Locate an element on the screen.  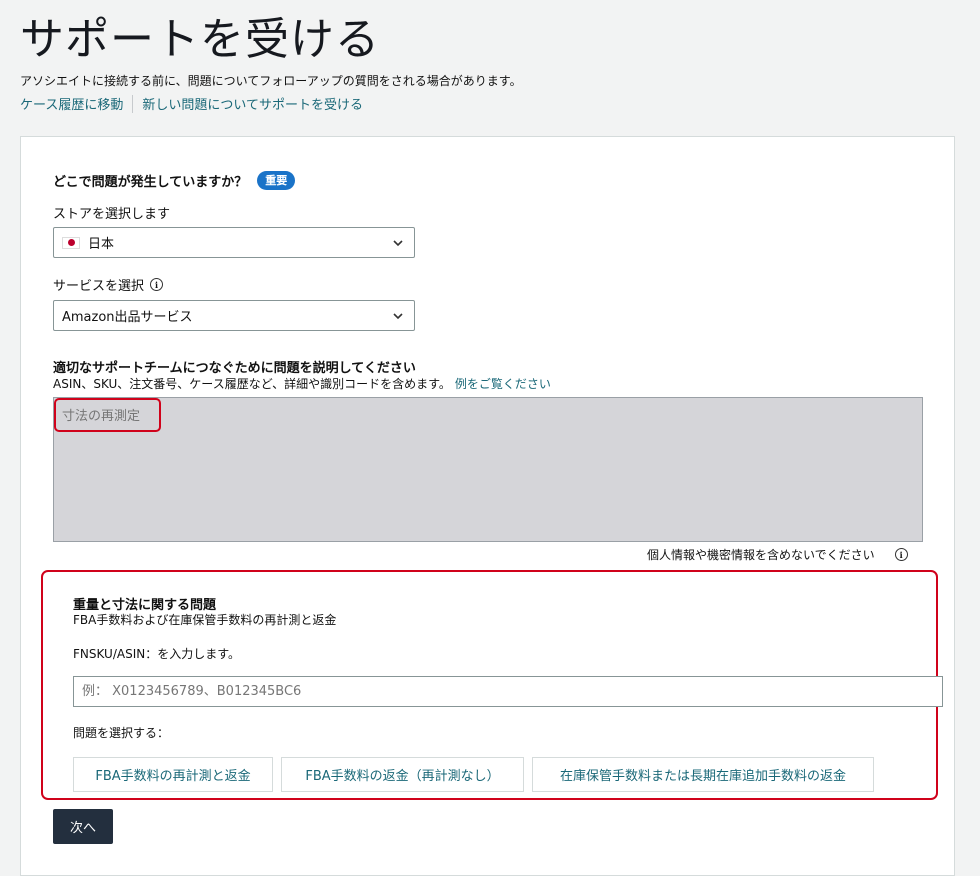
store-select-value: 日本 is located at coordinates (101, 244).